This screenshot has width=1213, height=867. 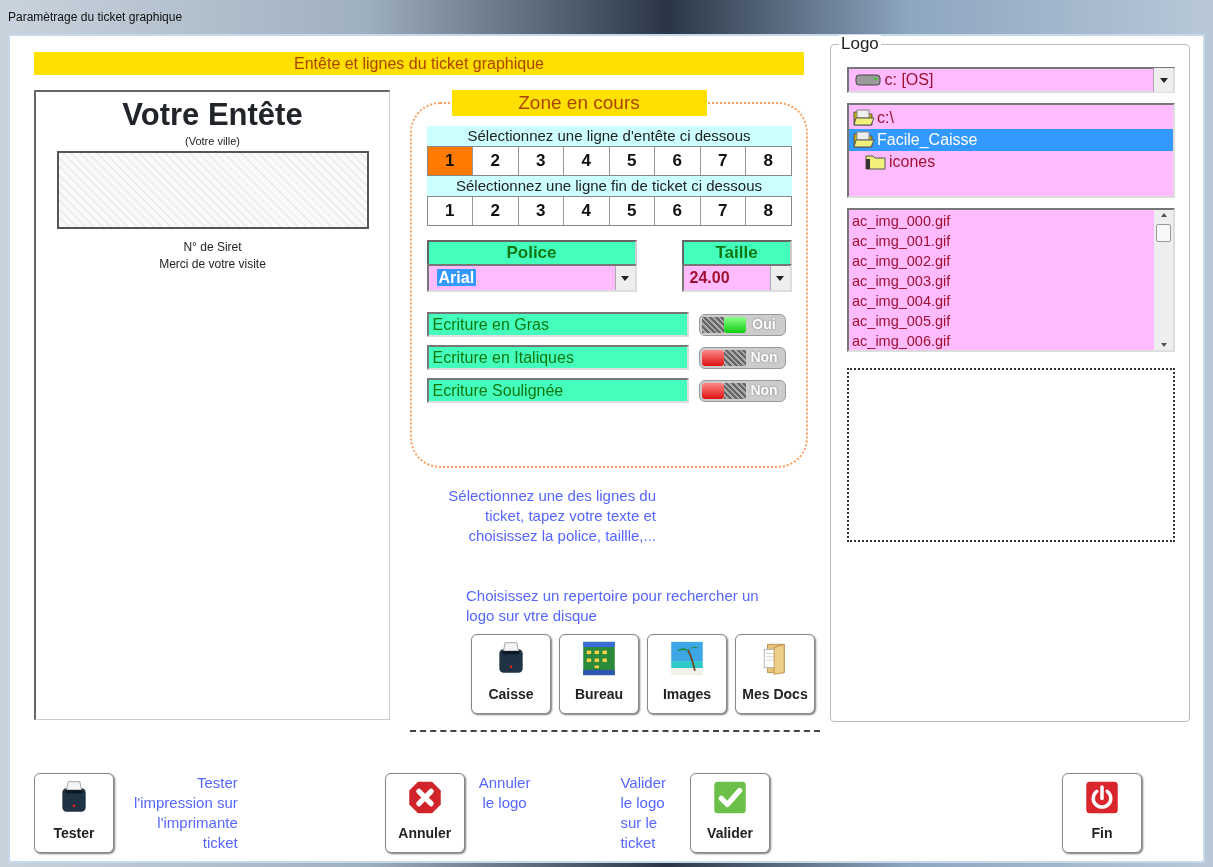 I want to click on folder-shortcut-button: Images, so click(x=687, y=674).